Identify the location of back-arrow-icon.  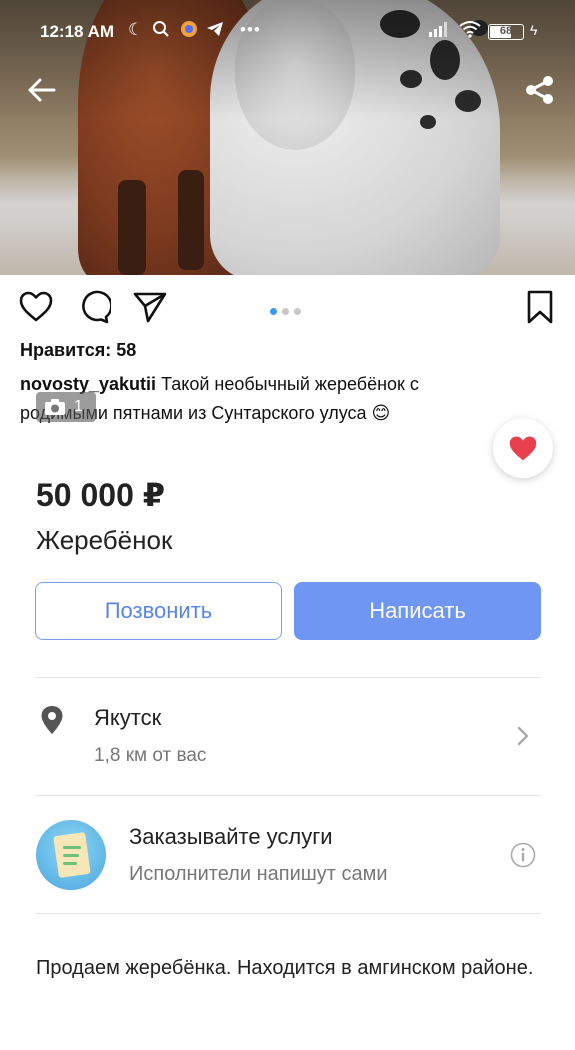
(42, 90).